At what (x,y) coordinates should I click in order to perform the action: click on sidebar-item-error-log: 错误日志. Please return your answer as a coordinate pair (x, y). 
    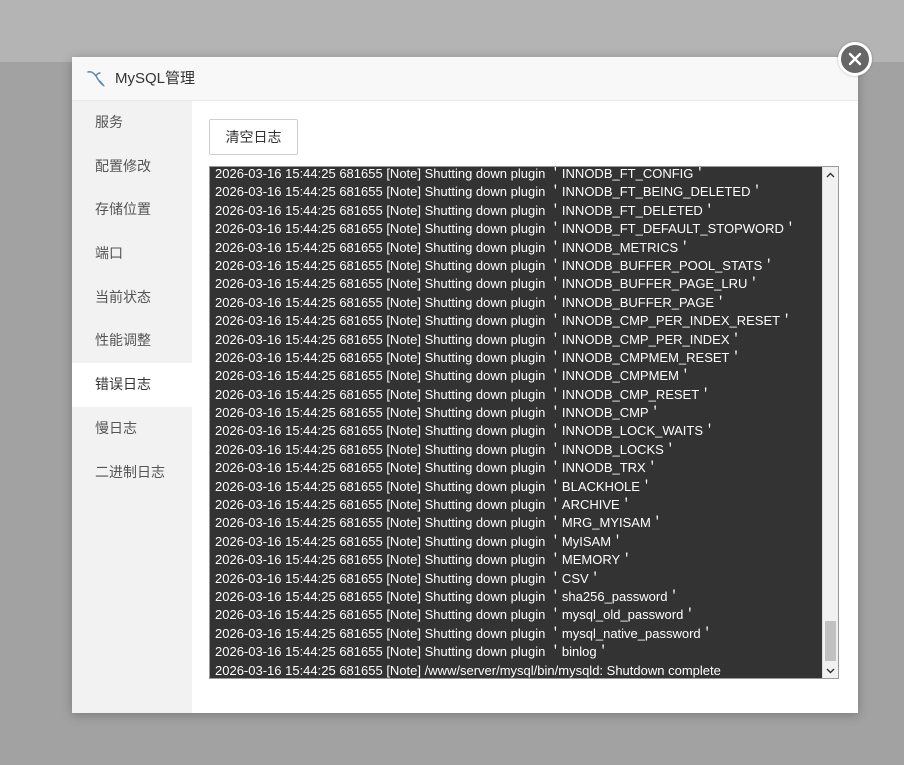
    Looking at the image, I should click on (132, 385).